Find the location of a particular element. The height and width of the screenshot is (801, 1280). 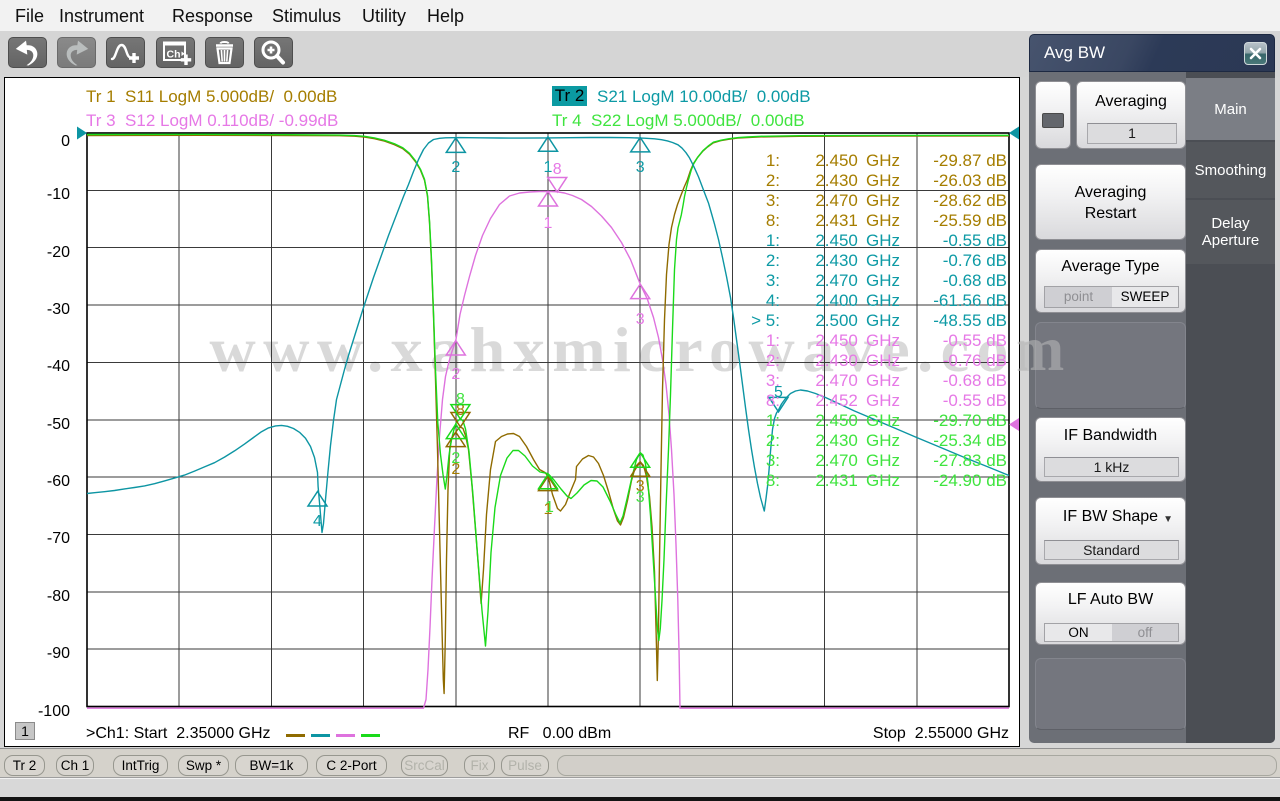

svg-text: 4 is located at coordinates (317, 521).